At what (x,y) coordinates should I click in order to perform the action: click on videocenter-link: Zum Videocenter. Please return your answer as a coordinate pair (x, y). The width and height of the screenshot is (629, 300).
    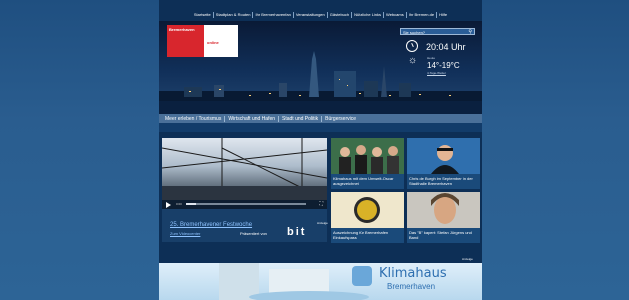
    Looking at the image, I should click on (185, 233).